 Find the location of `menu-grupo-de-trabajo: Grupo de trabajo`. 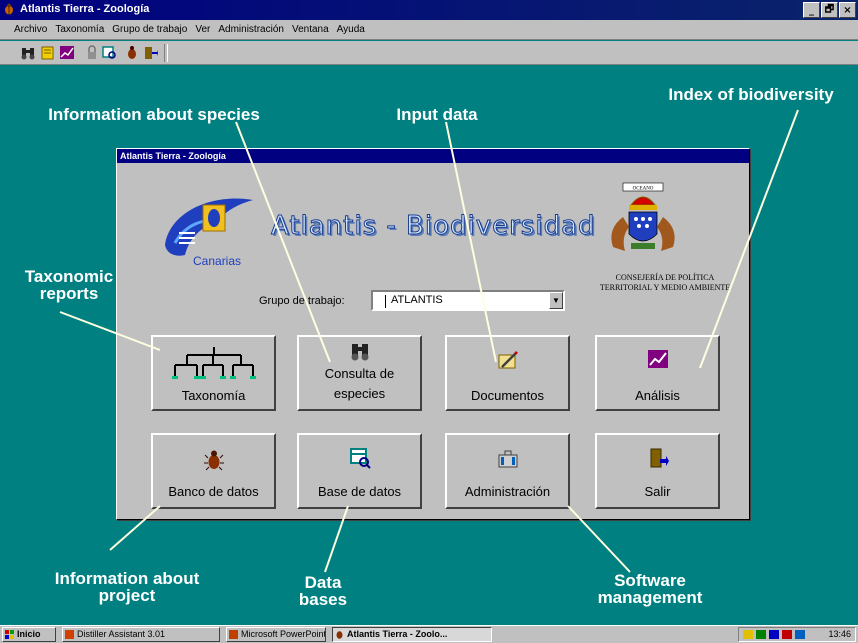

menu-grupo-de-trabajo: Grupo de trabajo is located at coordinates (149, 29).